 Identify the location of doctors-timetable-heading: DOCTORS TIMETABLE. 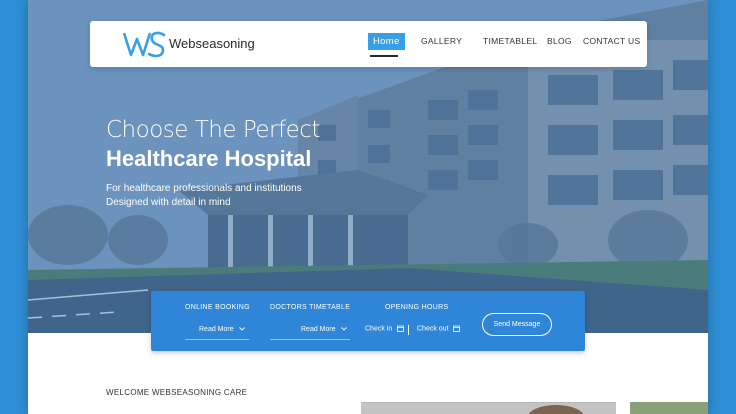
(310, 307).